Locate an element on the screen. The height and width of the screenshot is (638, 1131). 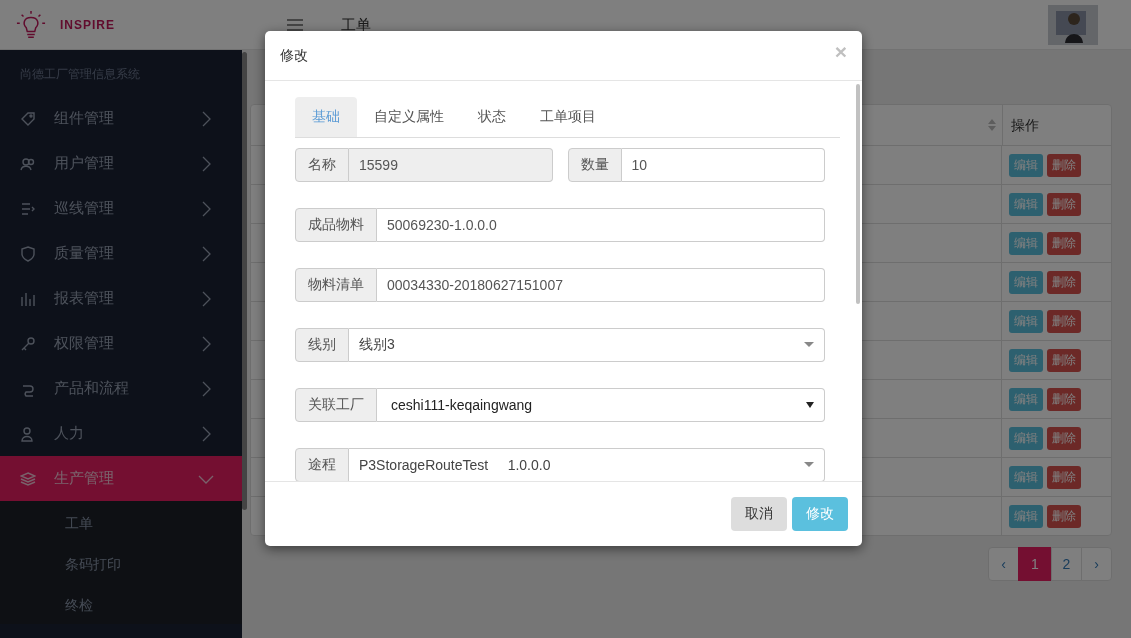
key-icon is located at coordinates (28, 343).